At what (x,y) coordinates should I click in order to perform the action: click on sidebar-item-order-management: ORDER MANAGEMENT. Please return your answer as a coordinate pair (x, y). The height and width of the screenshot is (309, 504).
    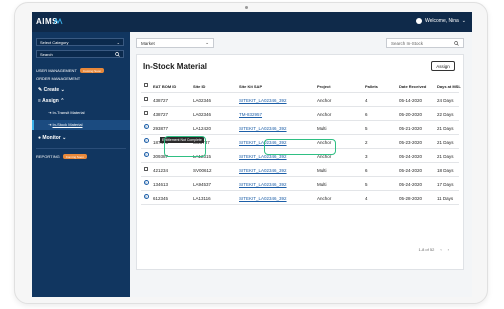
    Looking at the image, I should click on (58, 78).